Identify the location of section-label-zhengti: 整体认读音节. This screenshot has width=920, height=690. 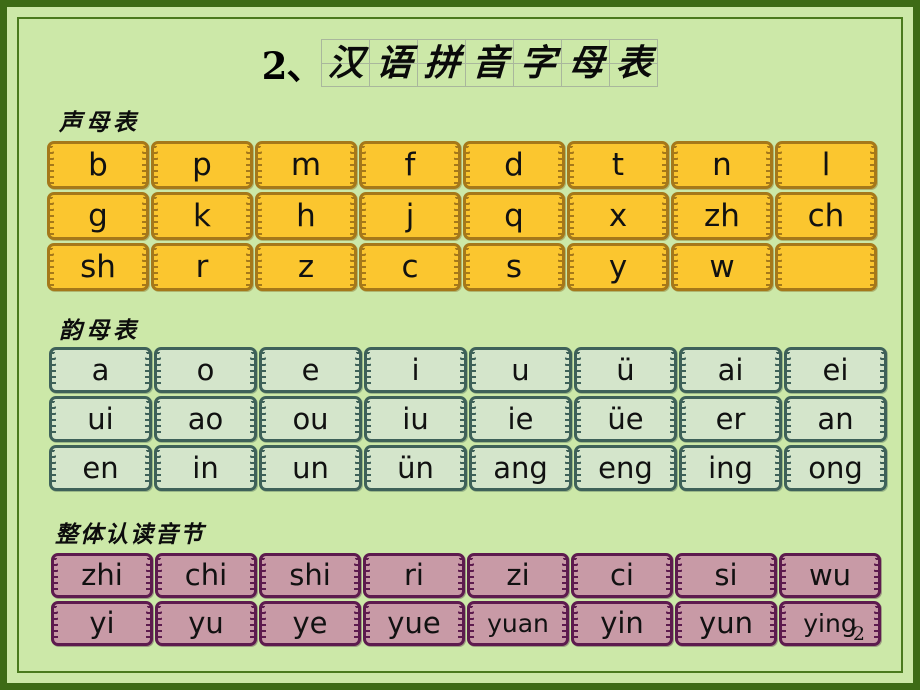
(130, 534).